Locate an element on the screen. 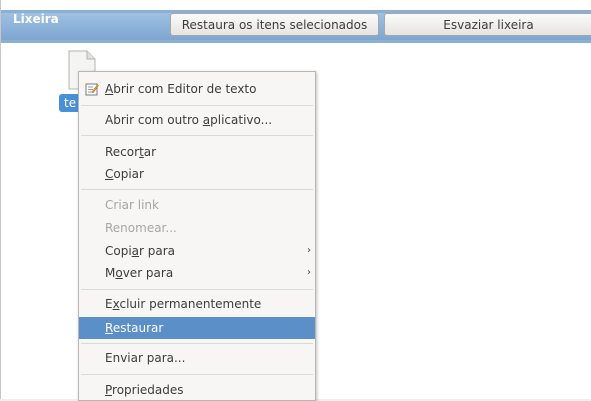  menu-item-move-to: Mover para › is located at coordinates (197, 273).